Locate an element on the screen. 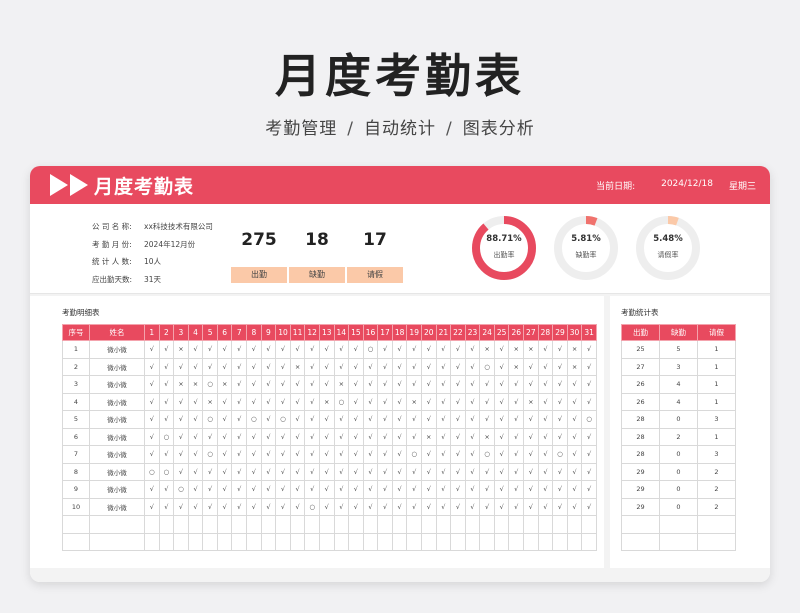  table-row: 9 微小微 √ √ ○ √ √ √ √ √ √ √ √ √ √ √ √ √ √ √ √ √ √ √ √ √ √ √ √ √ √ √ √ is located at coordinates (329, 489).